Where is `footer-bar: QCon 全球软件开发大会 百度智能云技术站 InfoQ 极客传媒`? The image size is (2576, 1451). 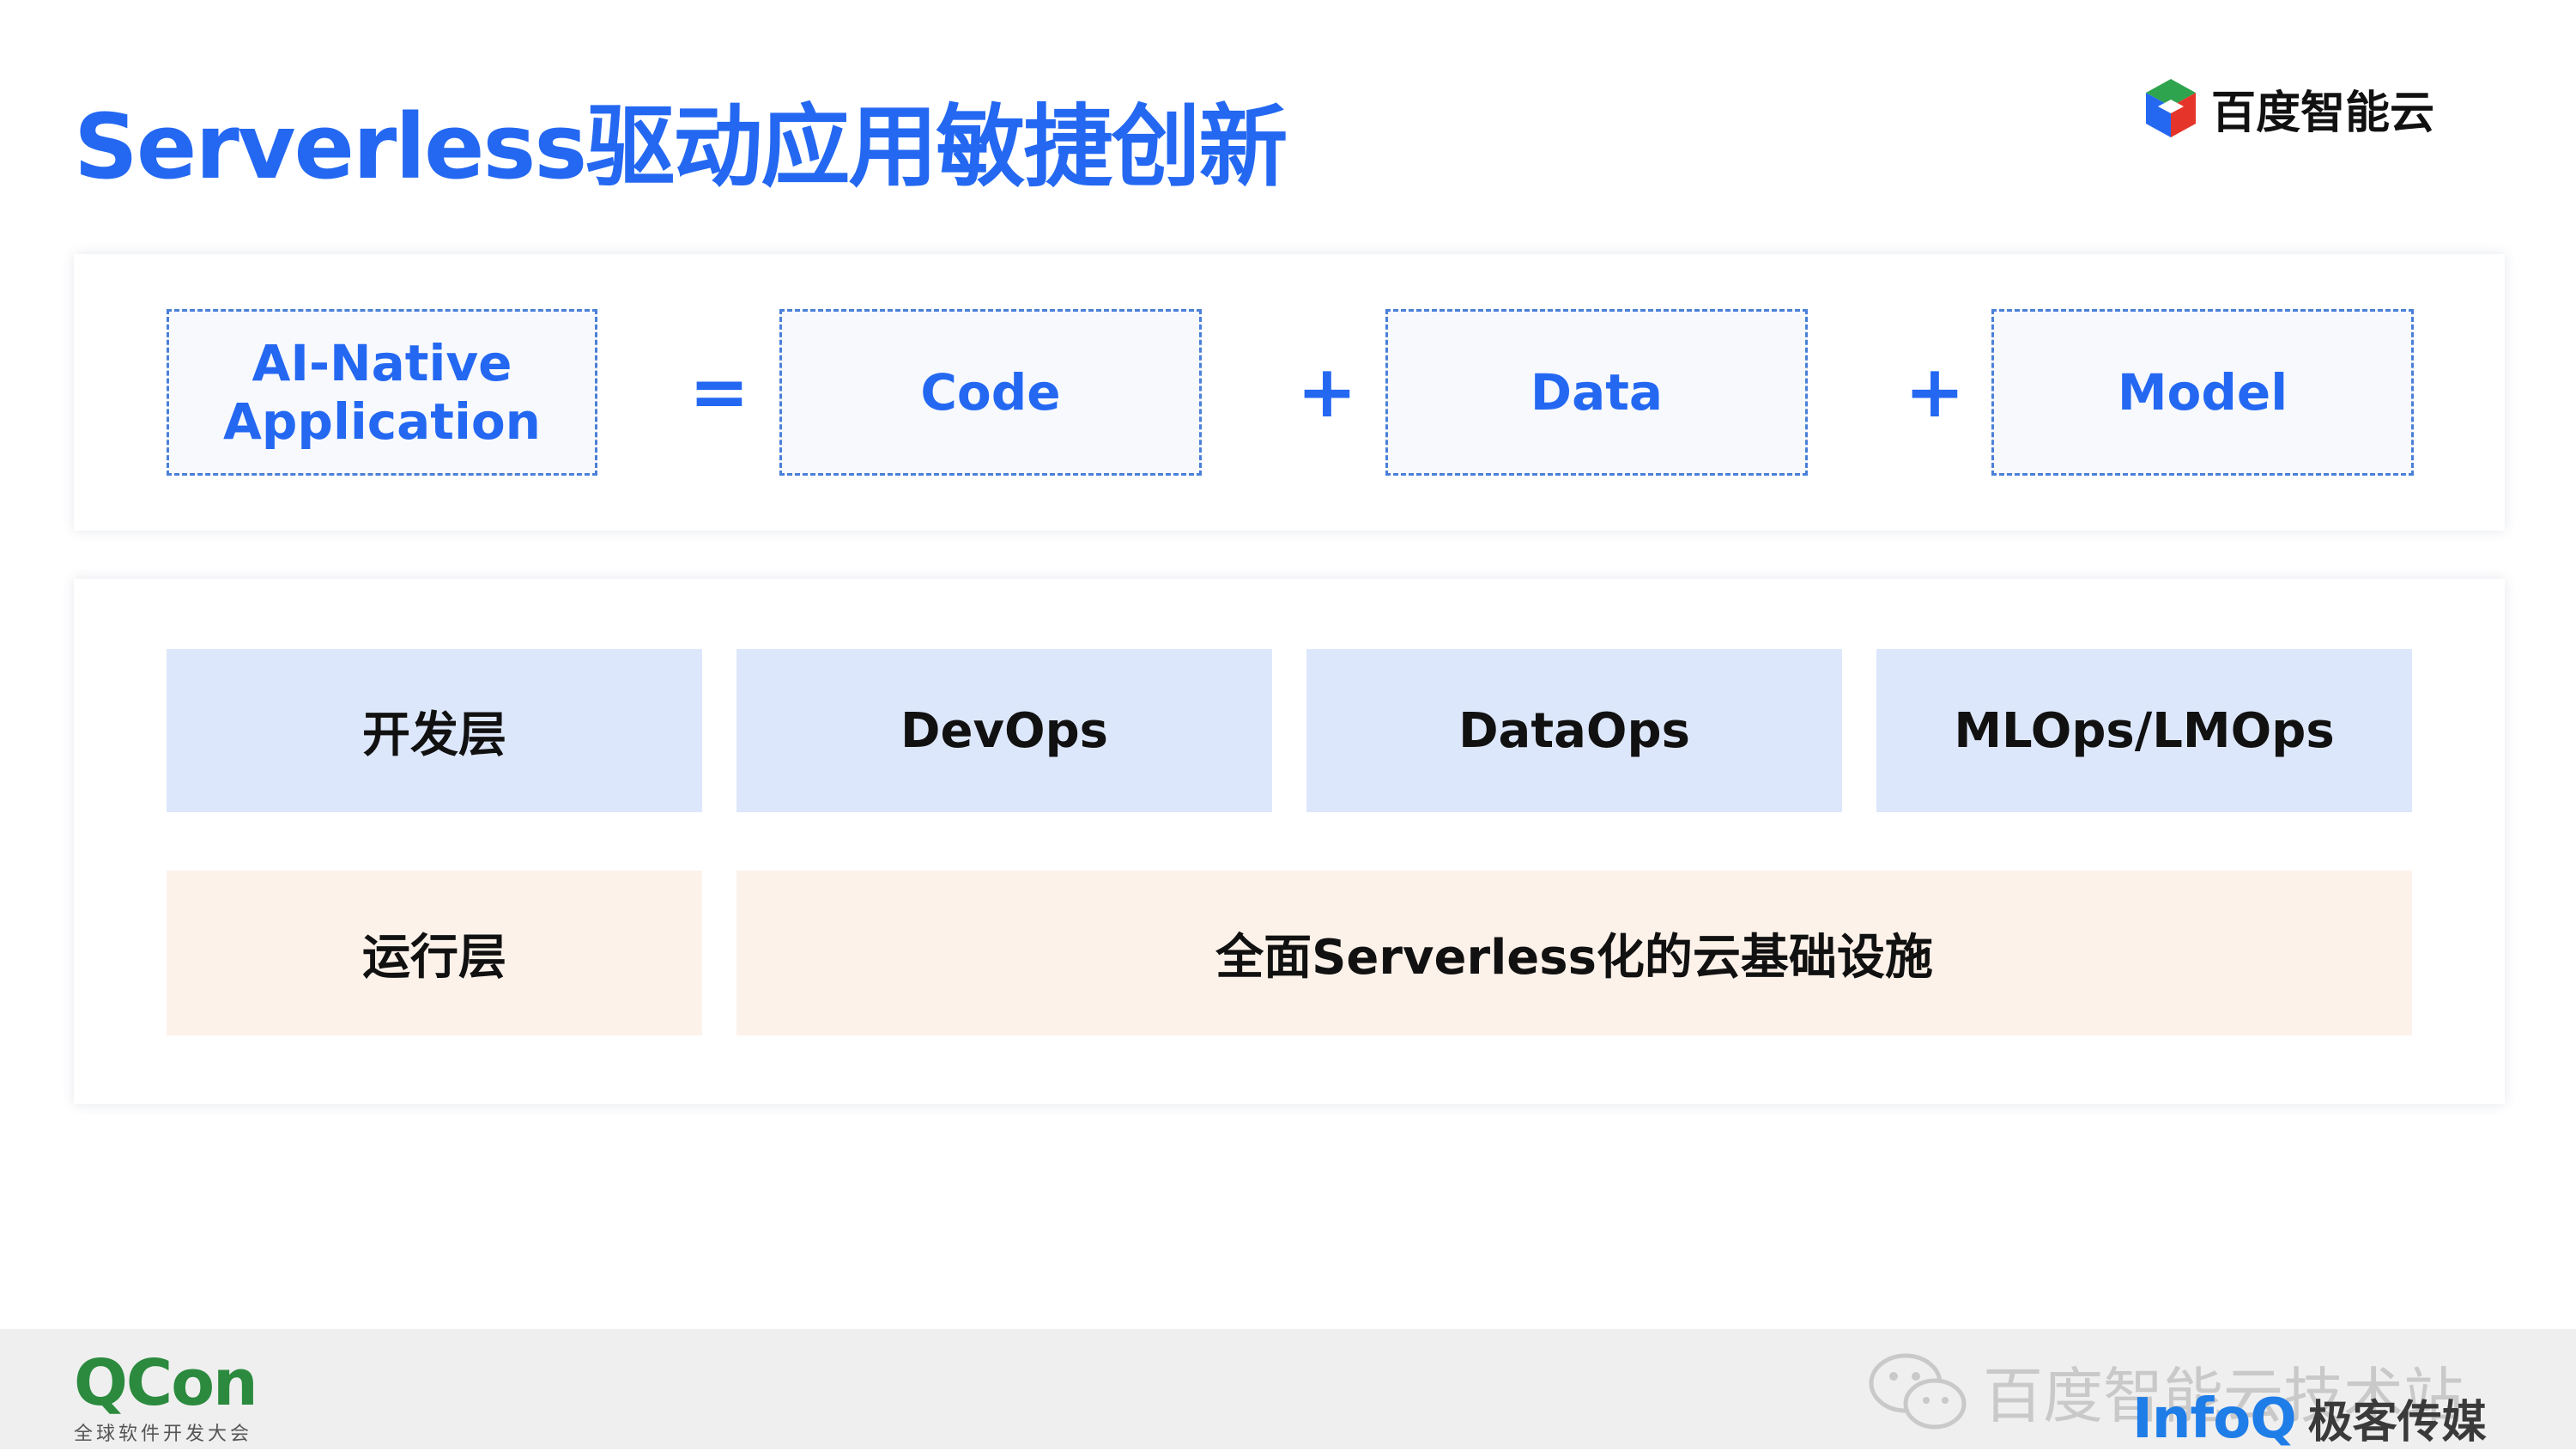
footer-bar: QCon 全球软件开发大会 百度智能云技术站 InfoQ 极客传媒 is located at coordinates (1288, 1390).